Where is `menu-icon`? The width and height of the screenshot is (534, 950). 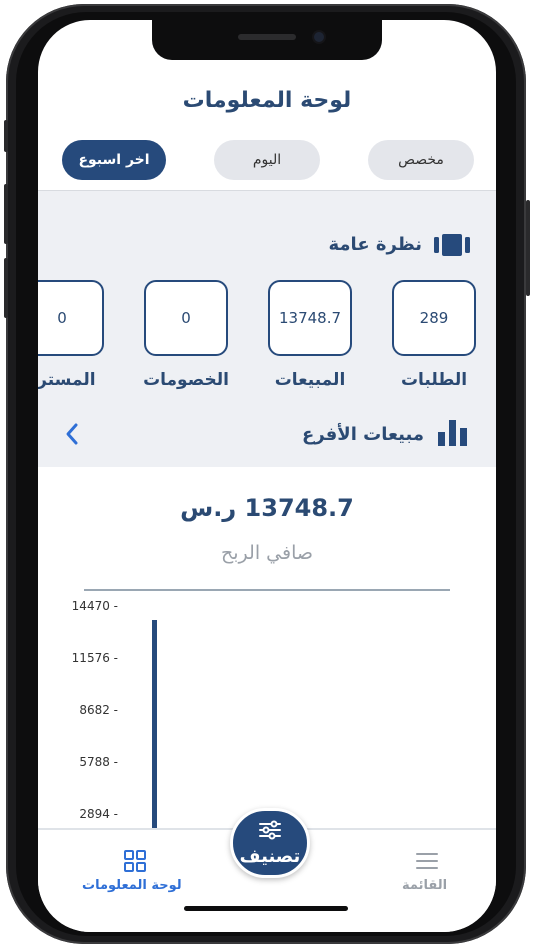
menu-icon is located at coordinates (427, 863).